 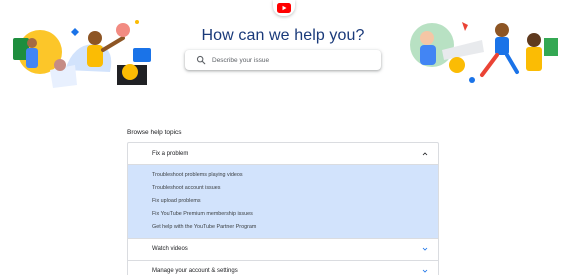 What do you see at coordinates (283, 35) in the screenshot?
I see `page-title: How can we help you?` at bounding box center [283, 35].